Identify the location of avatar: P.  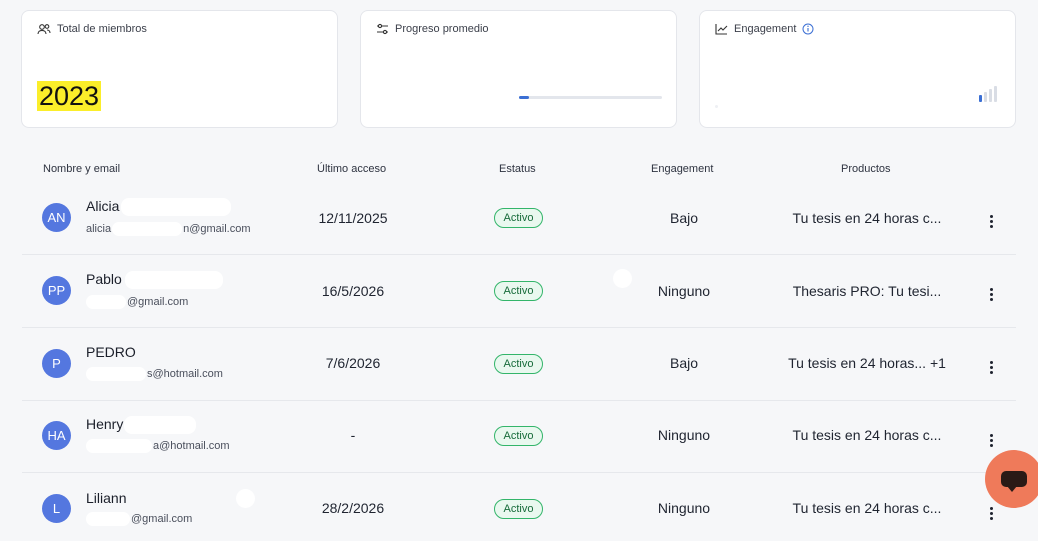
(56, 363).